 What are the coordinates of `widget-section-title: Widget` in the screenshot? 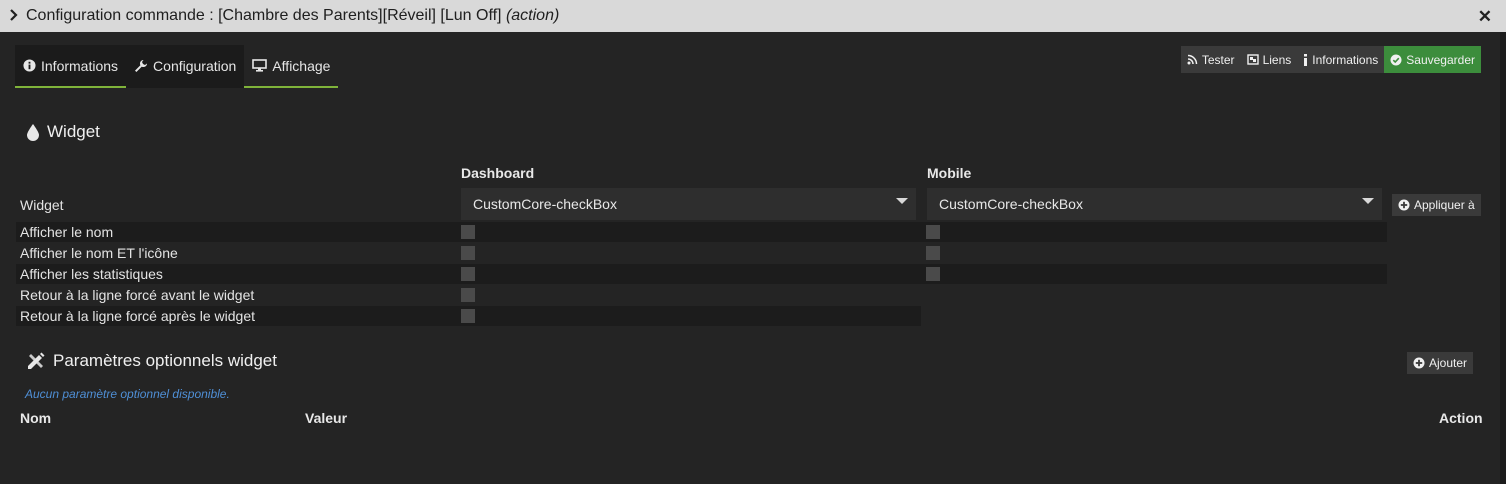 It's located at (63, 132).